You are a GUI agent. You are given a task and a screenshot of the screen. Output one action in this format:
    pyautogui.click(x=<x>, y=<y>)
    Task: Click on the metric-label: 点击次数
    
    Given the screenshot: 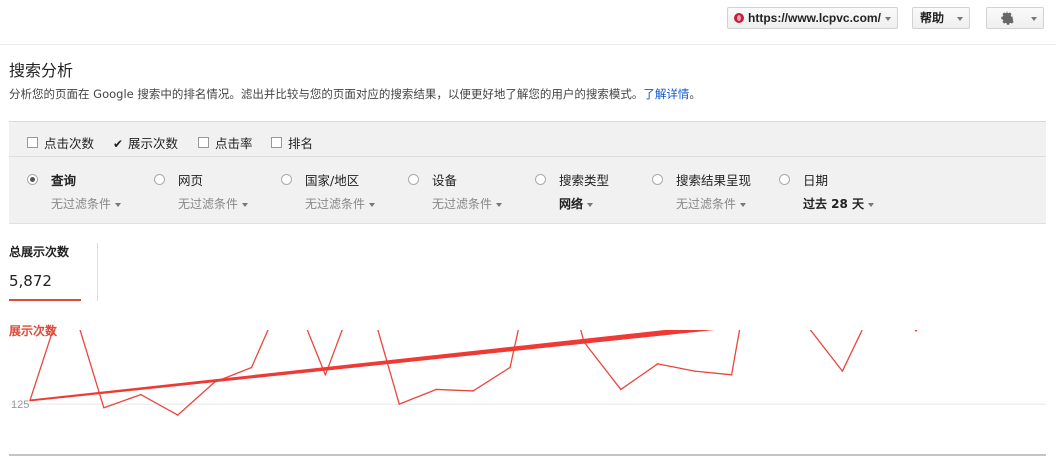 What is the action you would take?
    pyautogui.click(x=69, y=143)
    